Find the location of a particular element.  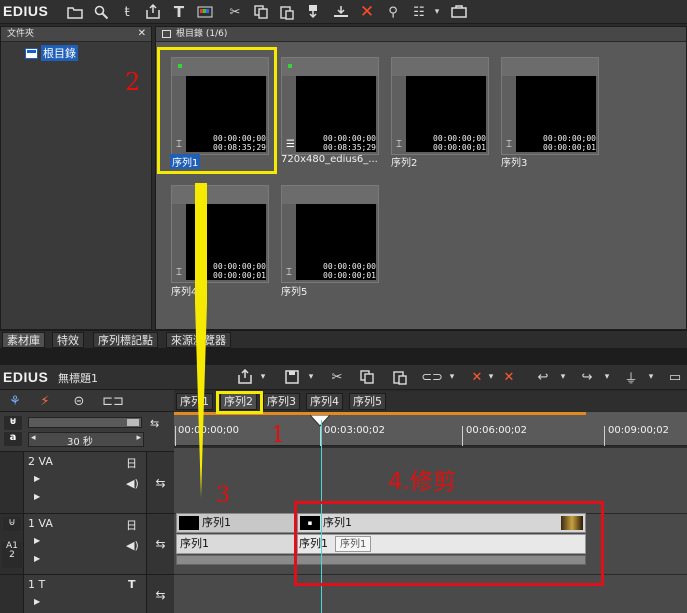

audio-toggle-icon: a is located at coordinates (13, 439).